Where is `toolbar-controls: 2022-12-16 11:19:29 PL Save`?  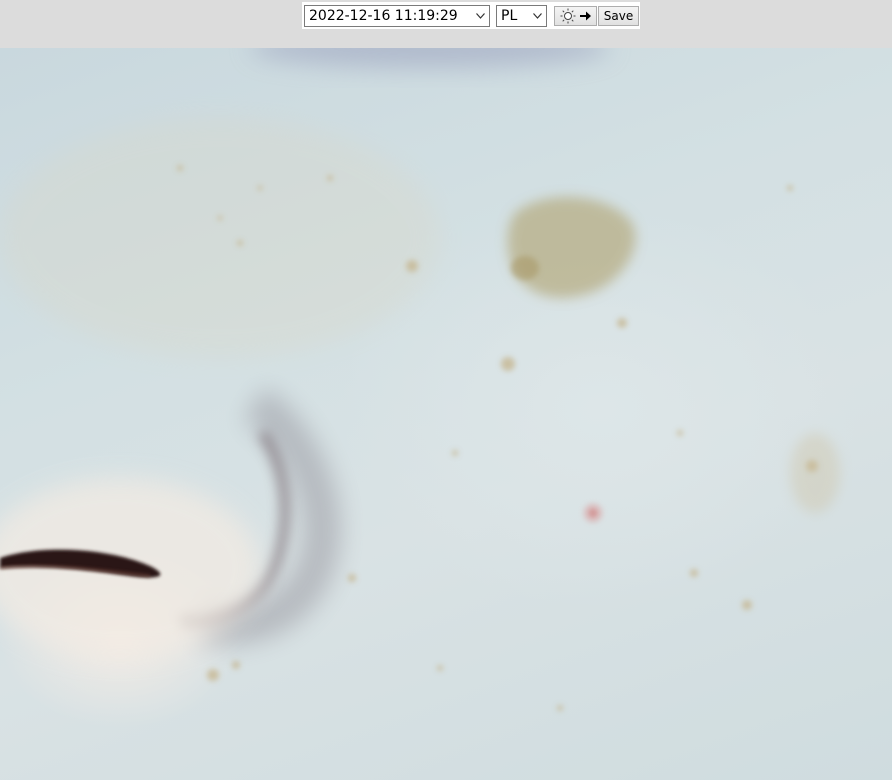 toolbar-controls: 2022-12-16 11:19:29 PL Save is located at coordinates (471, 15).